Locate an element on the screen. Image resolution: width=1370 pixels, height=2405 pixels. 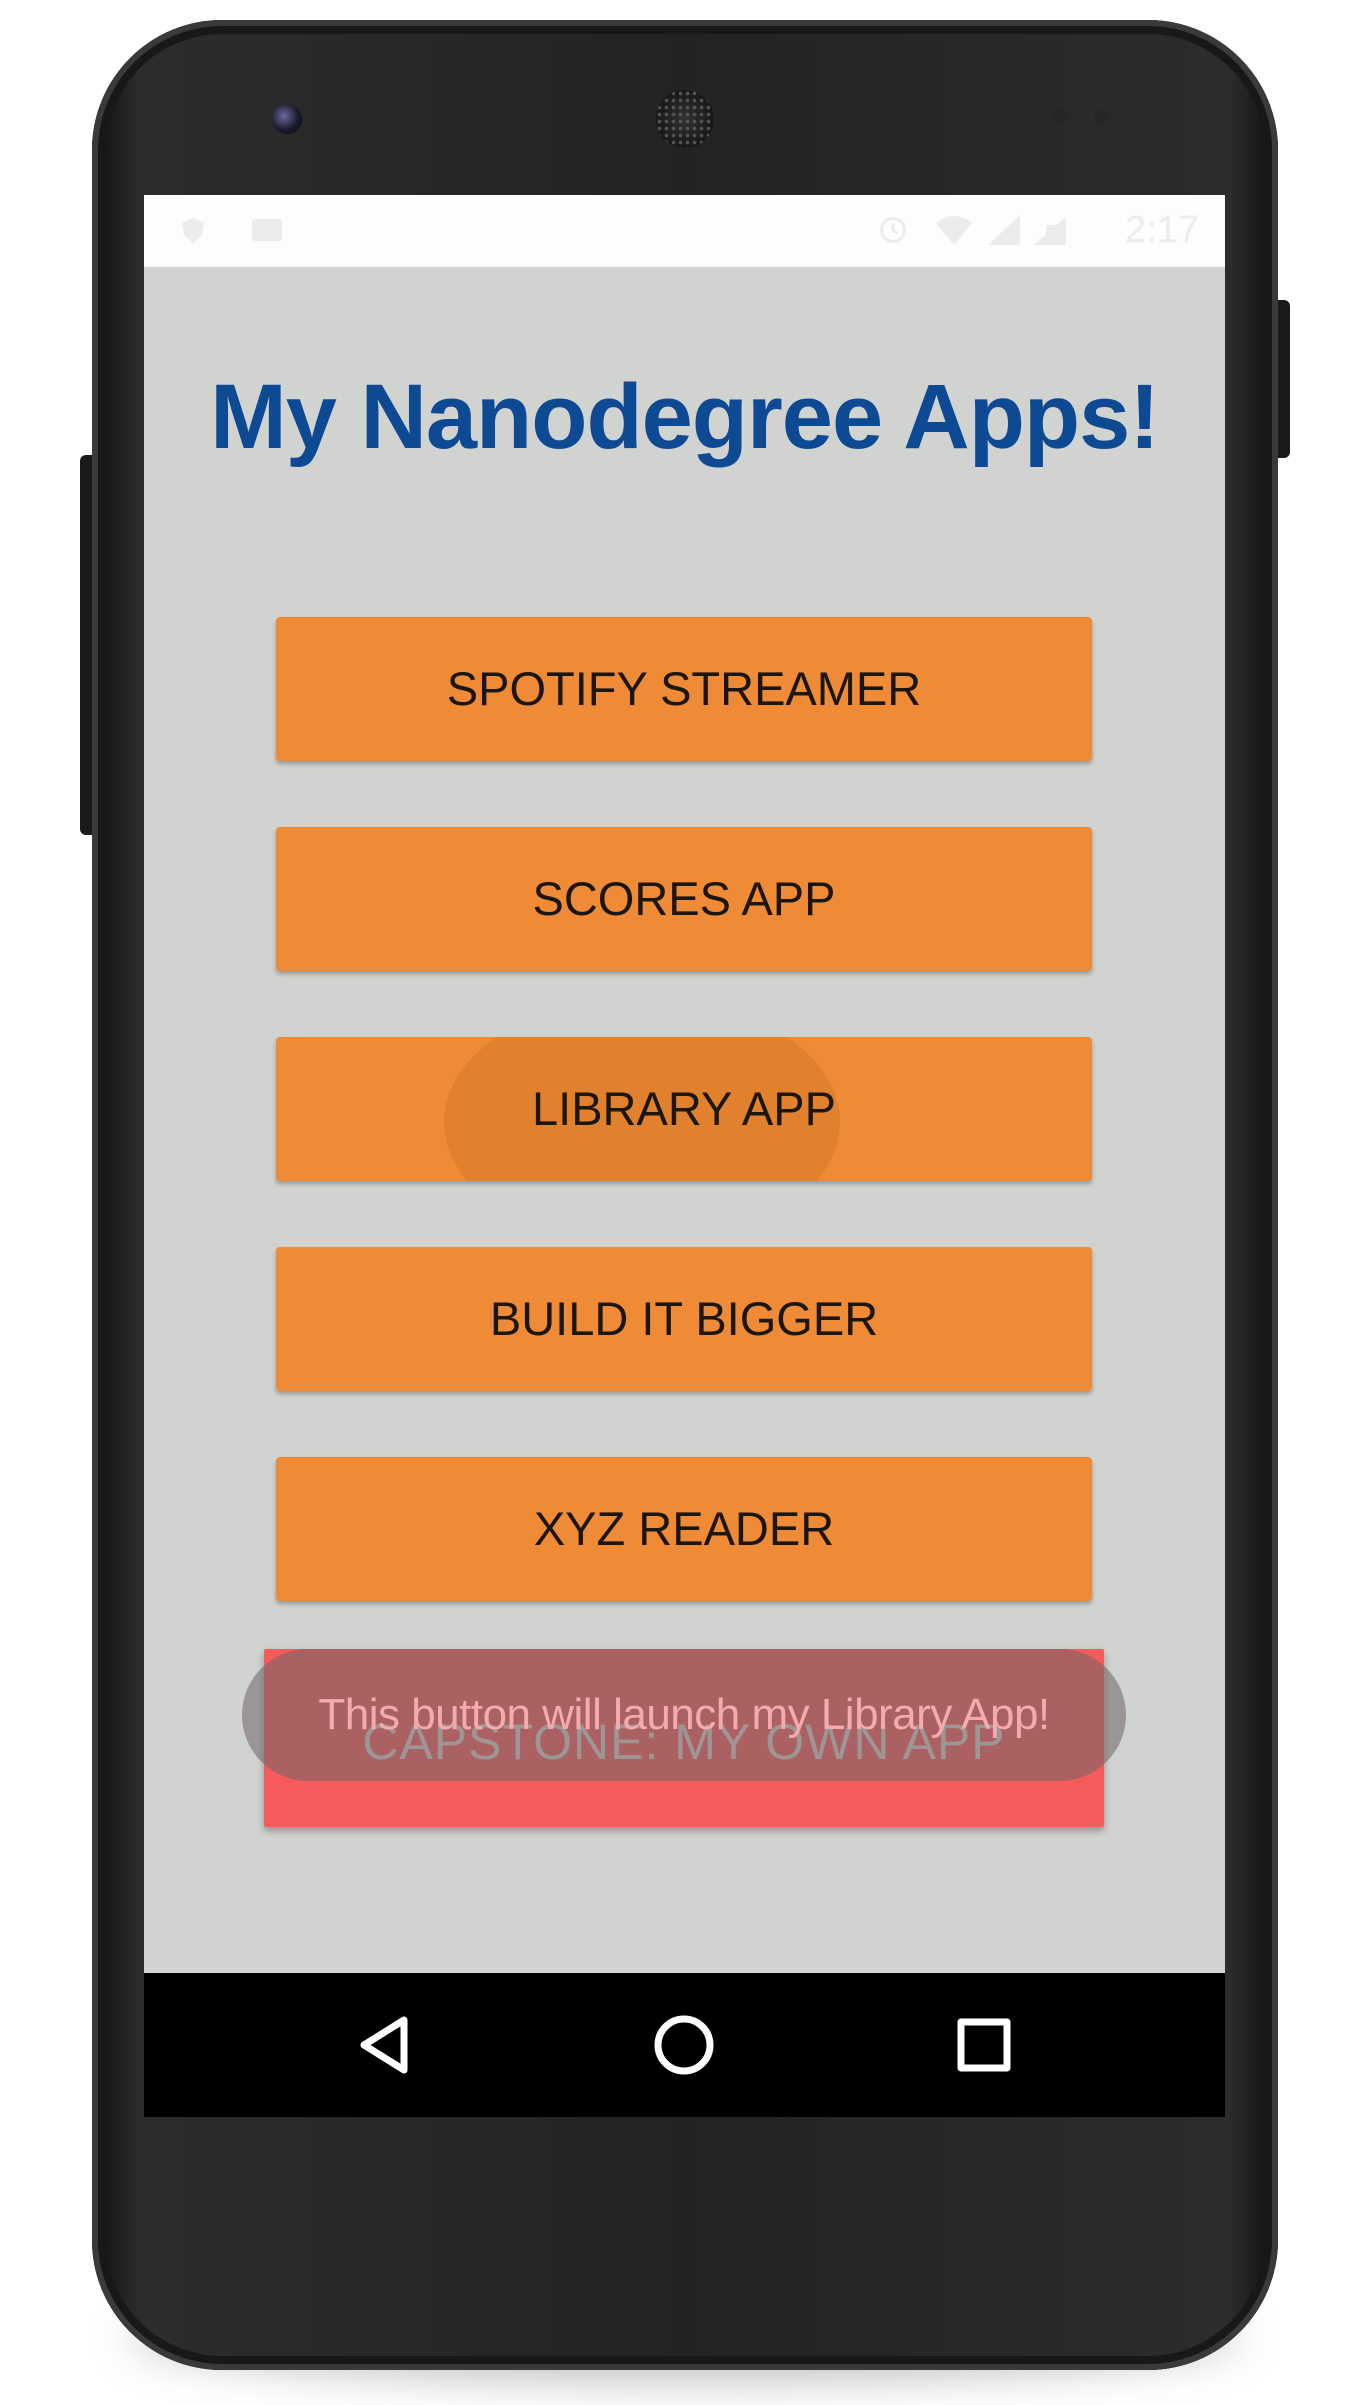
button-label: XYZ READER is located at coordinates (684, 1528).